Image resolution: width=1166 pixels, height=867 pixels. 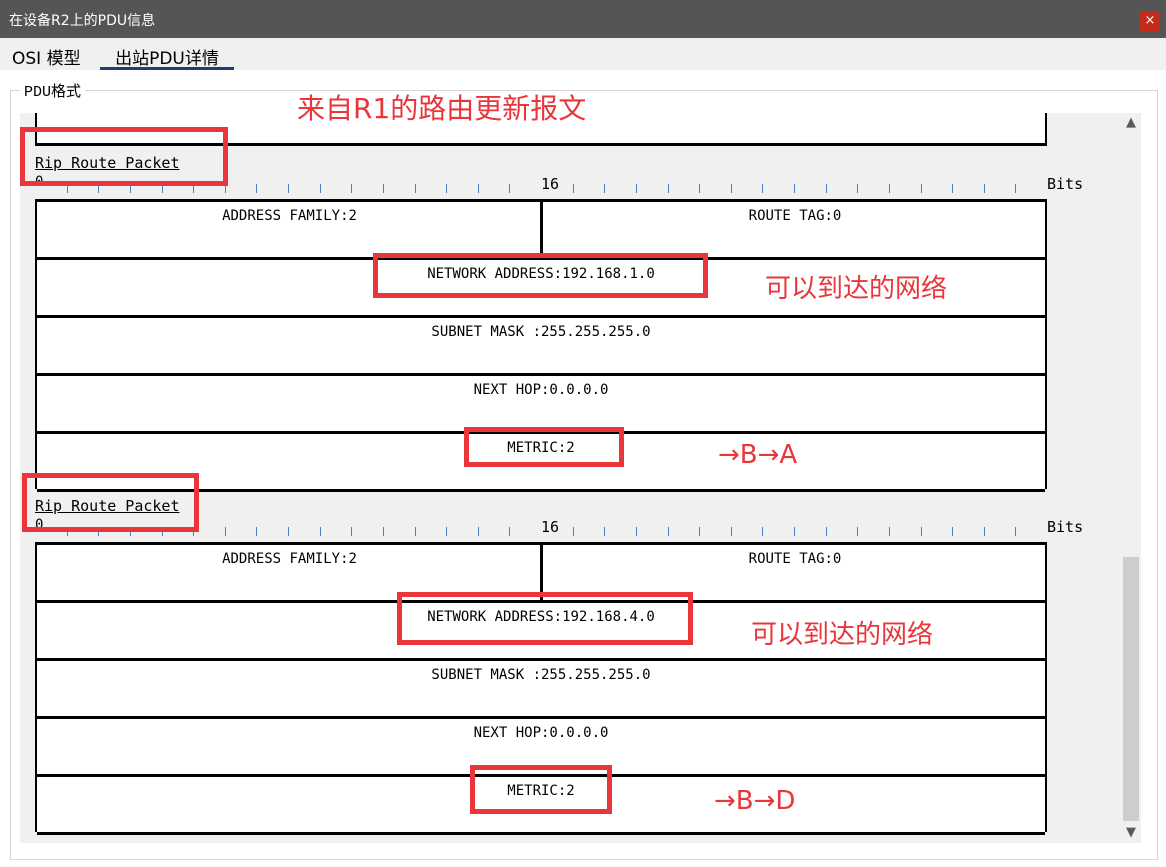 I want to click on pdu-format-label: PDU格式, so click(x=53, y=90).